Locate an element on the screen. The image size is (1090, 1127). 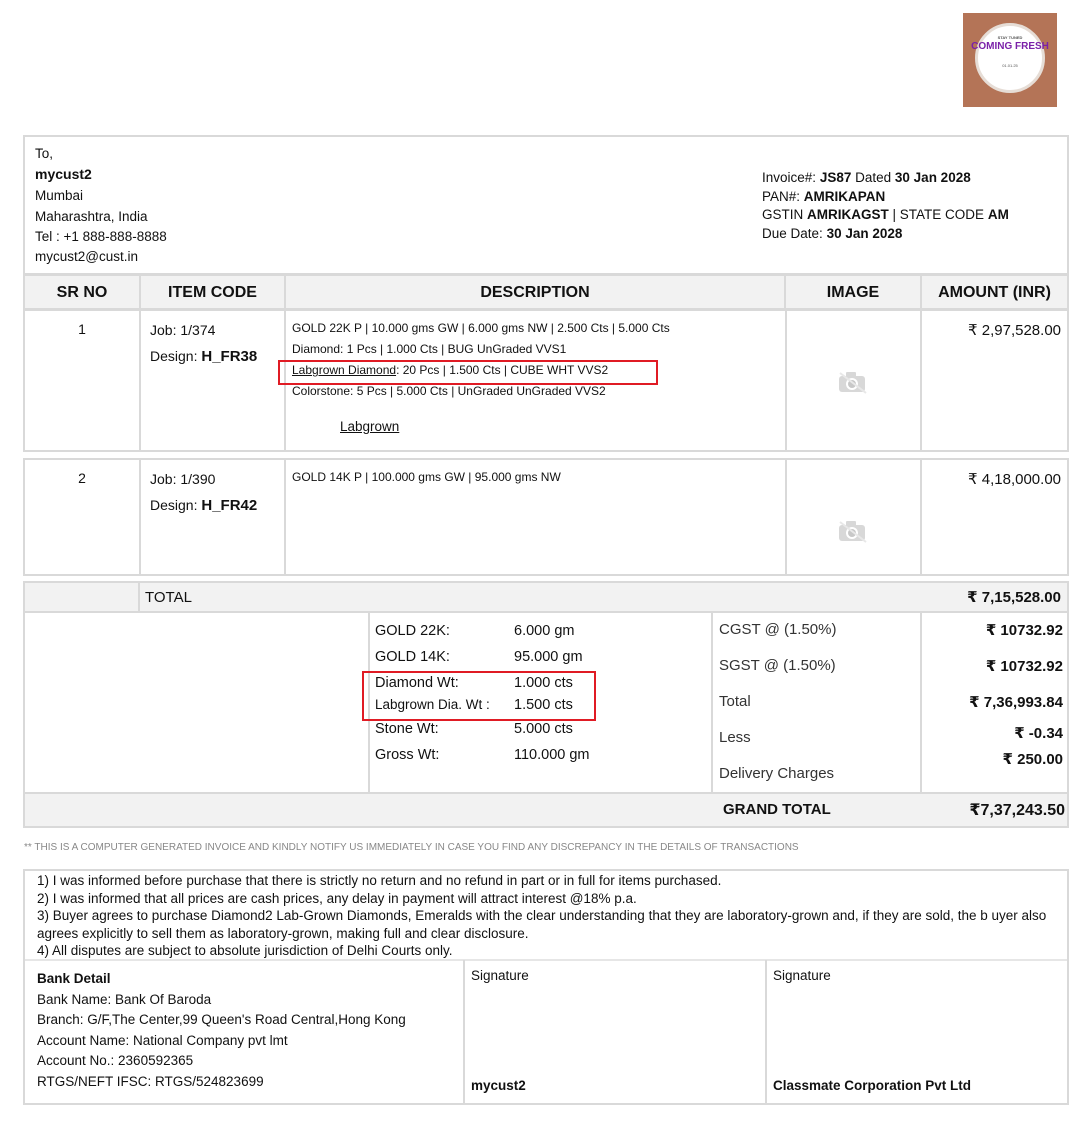
weight-value-gross: 110.000 gm is located at coordinates (552, 755).